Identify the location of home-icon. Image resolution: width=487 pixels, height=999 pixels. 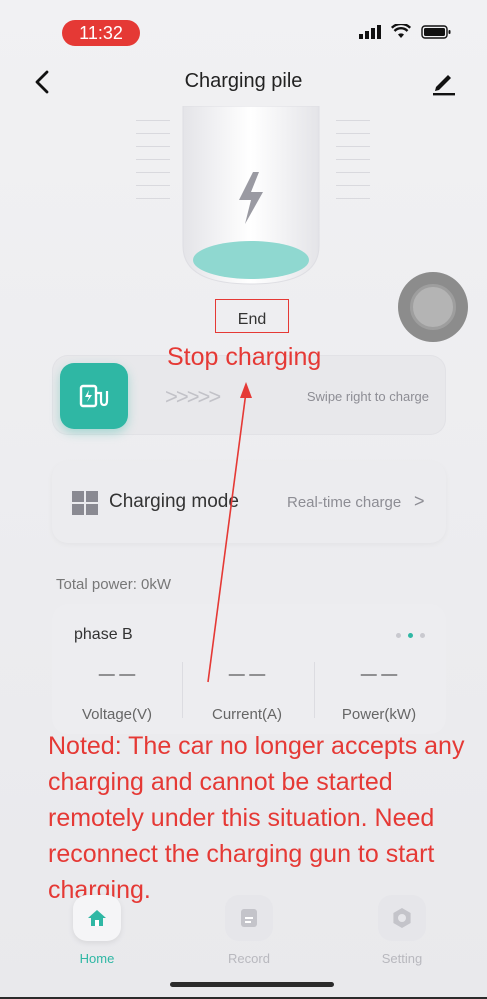
(97, 918).